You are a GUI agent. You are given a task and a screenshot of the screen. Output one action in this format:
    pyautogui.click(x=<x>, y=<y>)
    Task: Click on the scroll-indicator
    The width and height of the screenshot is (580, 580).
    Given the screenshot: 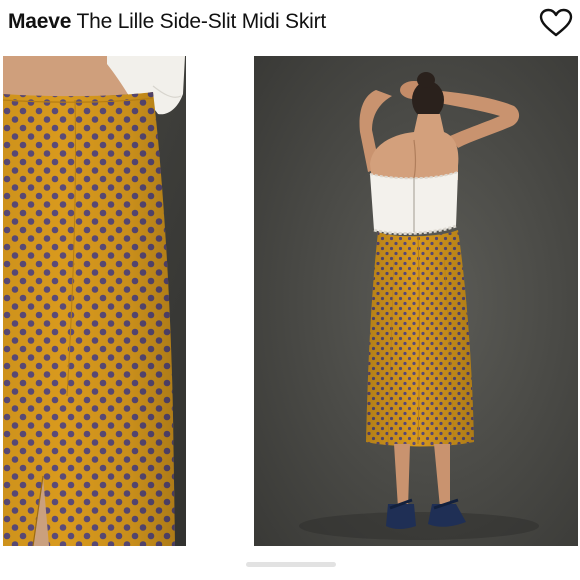 What is the action you would take?
    pyautogui.click(x=291, y=564)
    